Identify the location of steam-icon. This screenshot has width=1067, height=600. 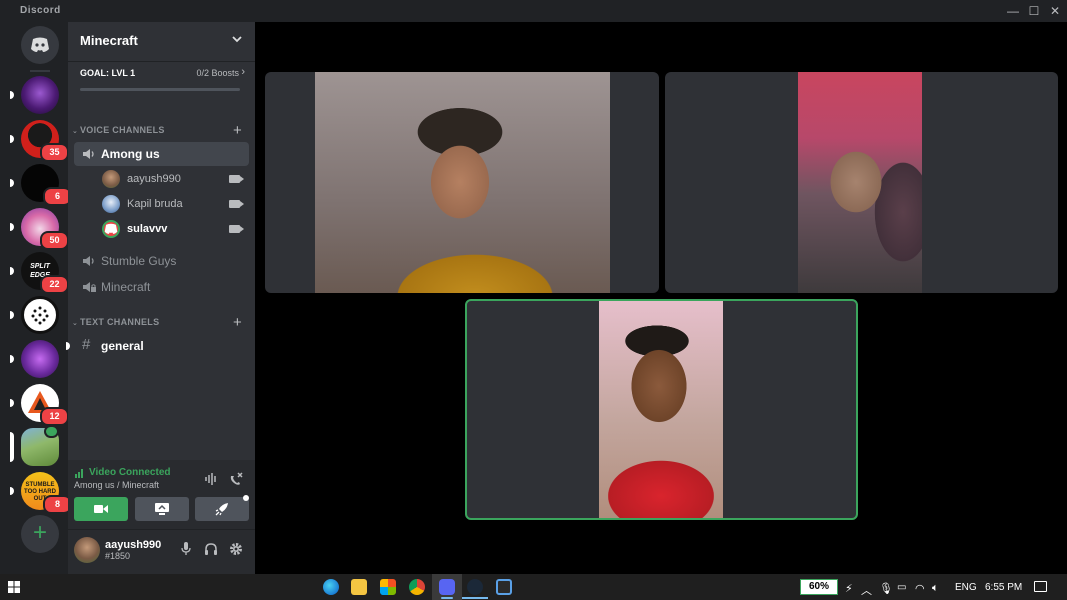
(475, 587).